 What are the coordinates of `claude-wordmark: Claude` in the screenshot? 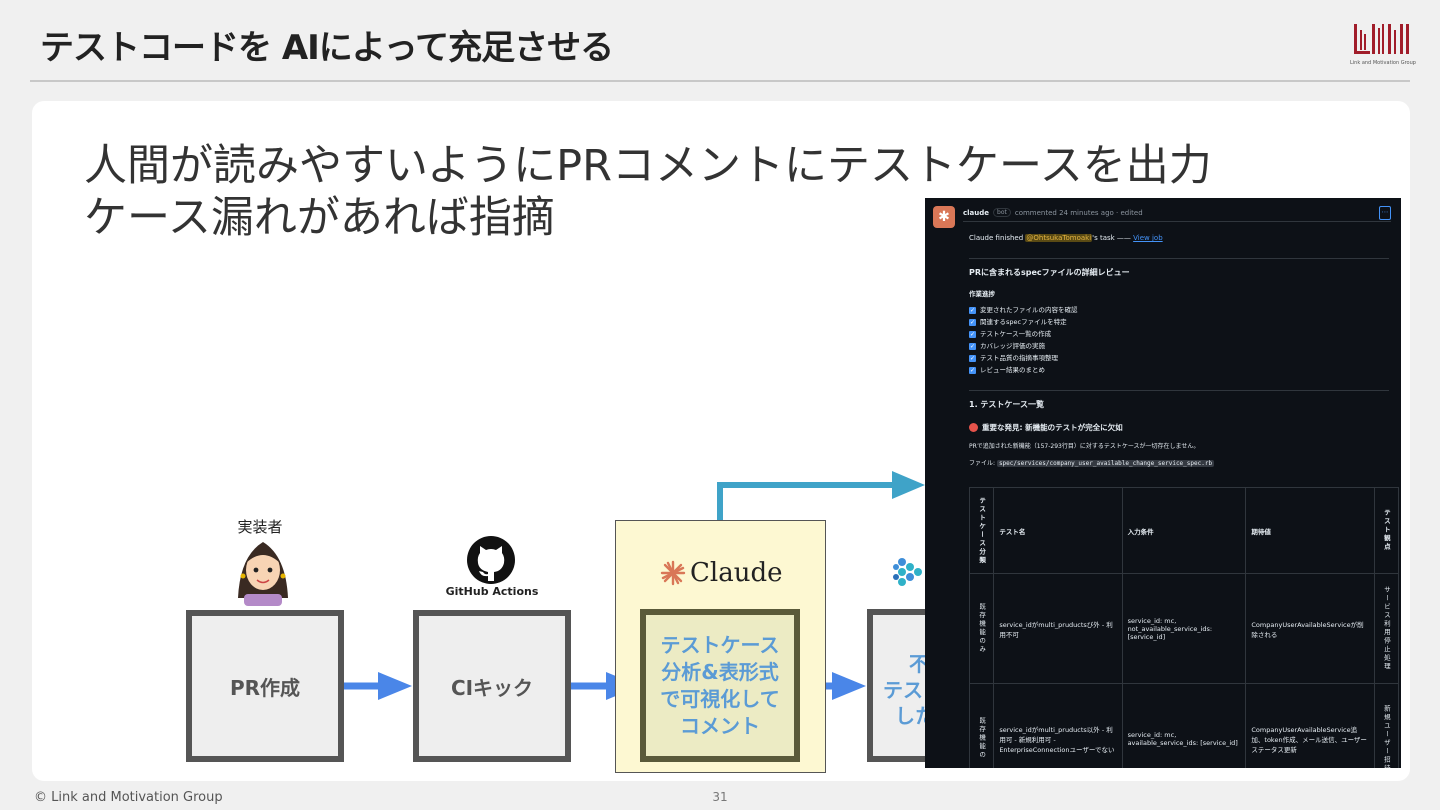 It's located at (736, 573).